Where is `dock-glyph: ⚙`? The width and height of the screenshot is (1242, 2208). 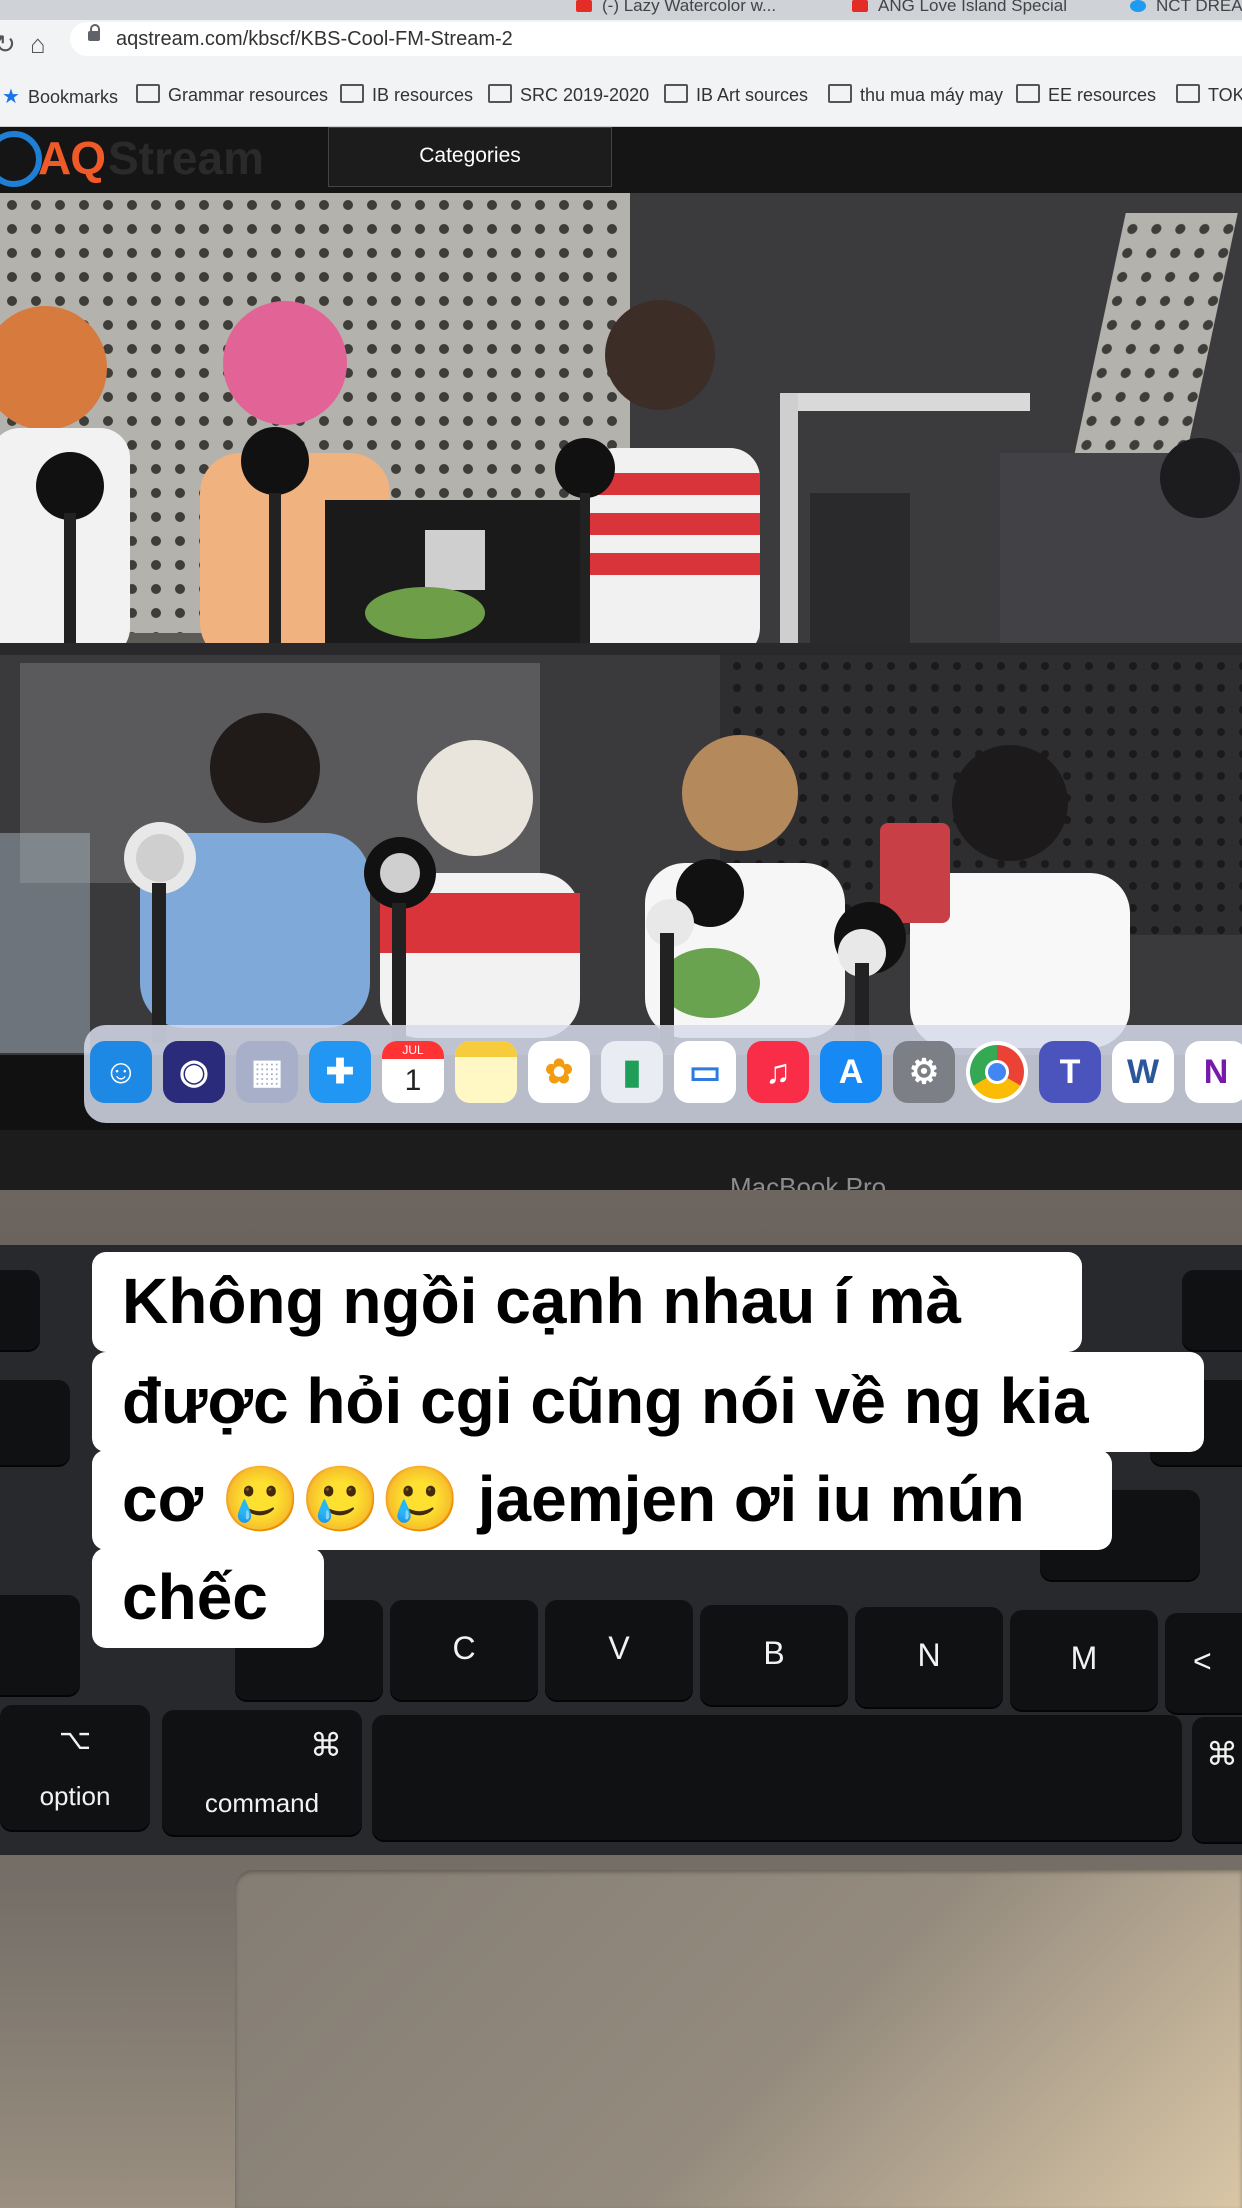 dock-glyph: ⚙ is located at coordinates (924, 1072).